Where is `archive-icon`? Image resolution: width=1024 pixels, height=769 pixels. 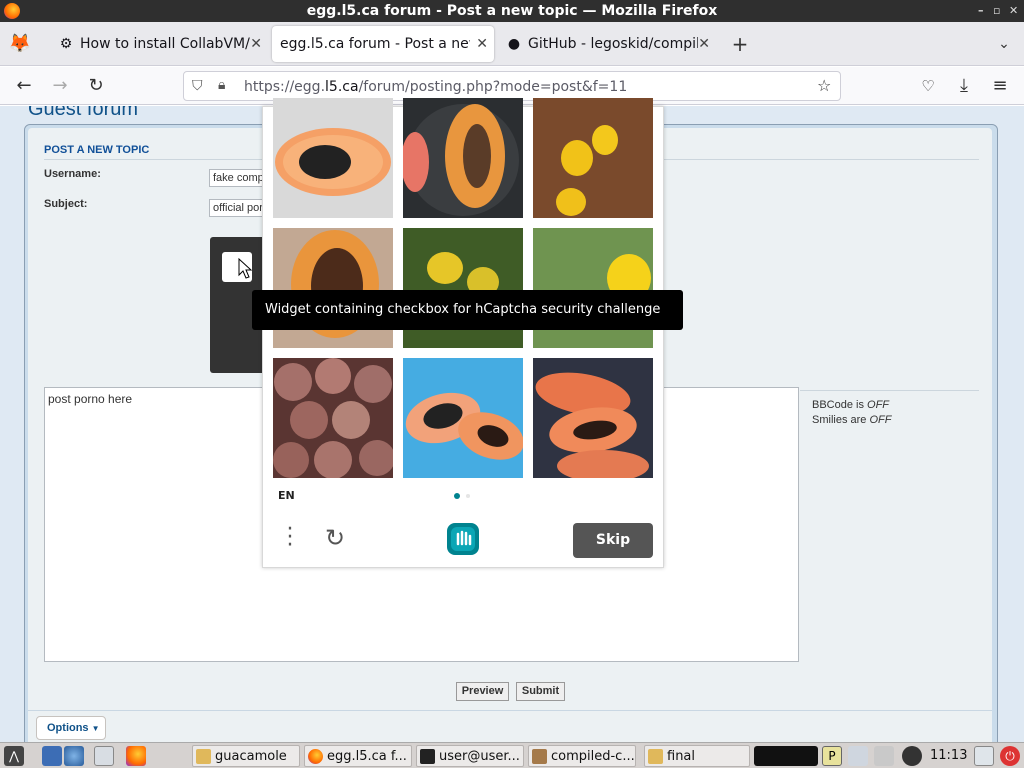
archive-icon is located at coordinates (539, 756).